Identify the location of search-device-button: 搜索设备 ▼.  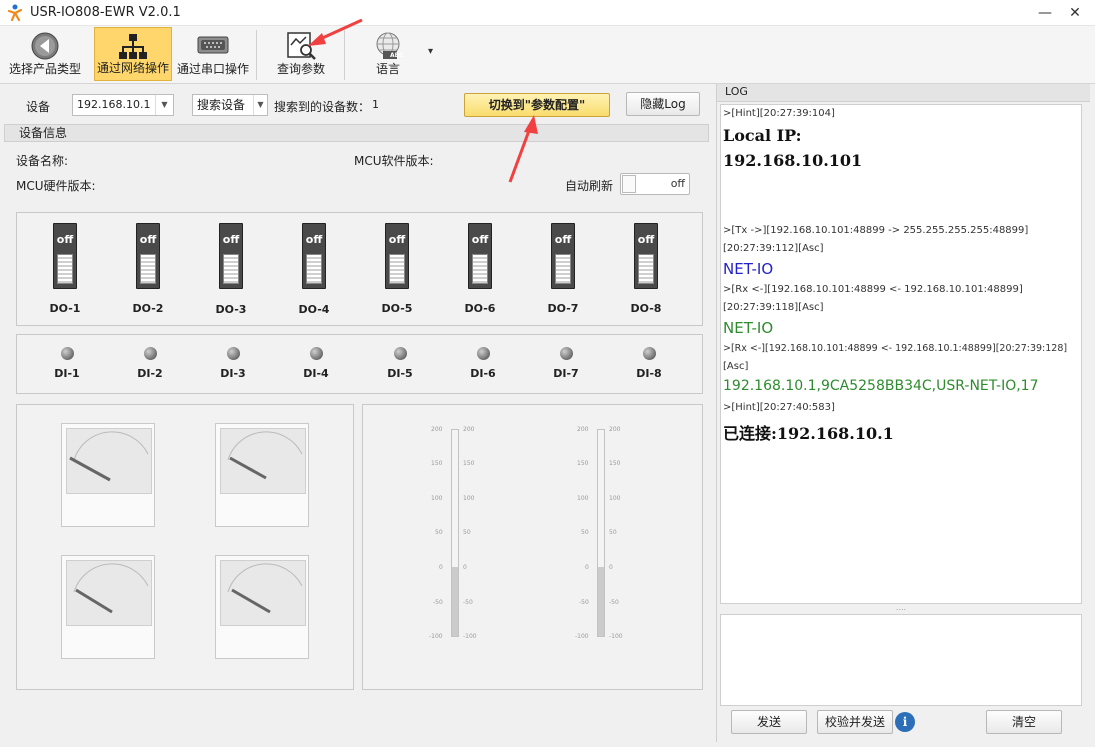
(230, 105).